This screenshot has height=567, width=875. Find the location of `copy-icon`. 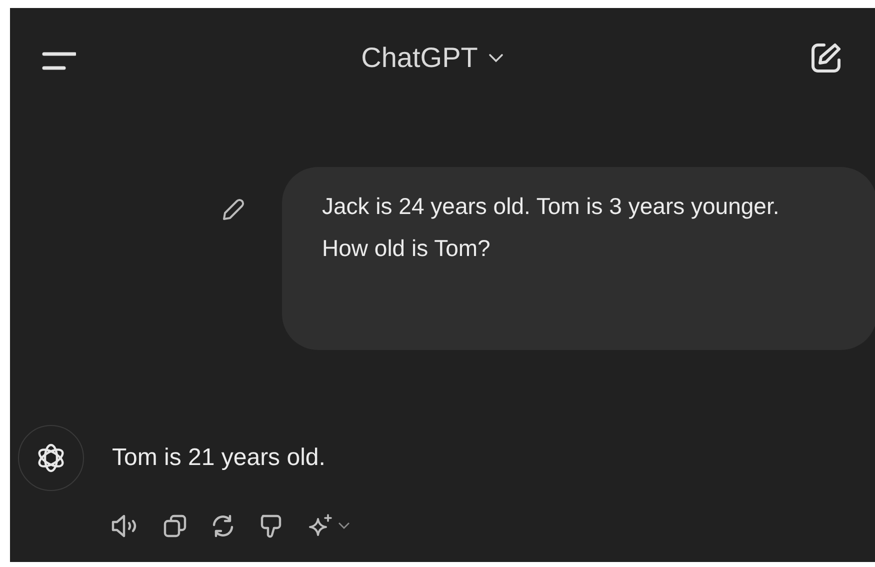

copy-icon is located at coordinates (175, 526).